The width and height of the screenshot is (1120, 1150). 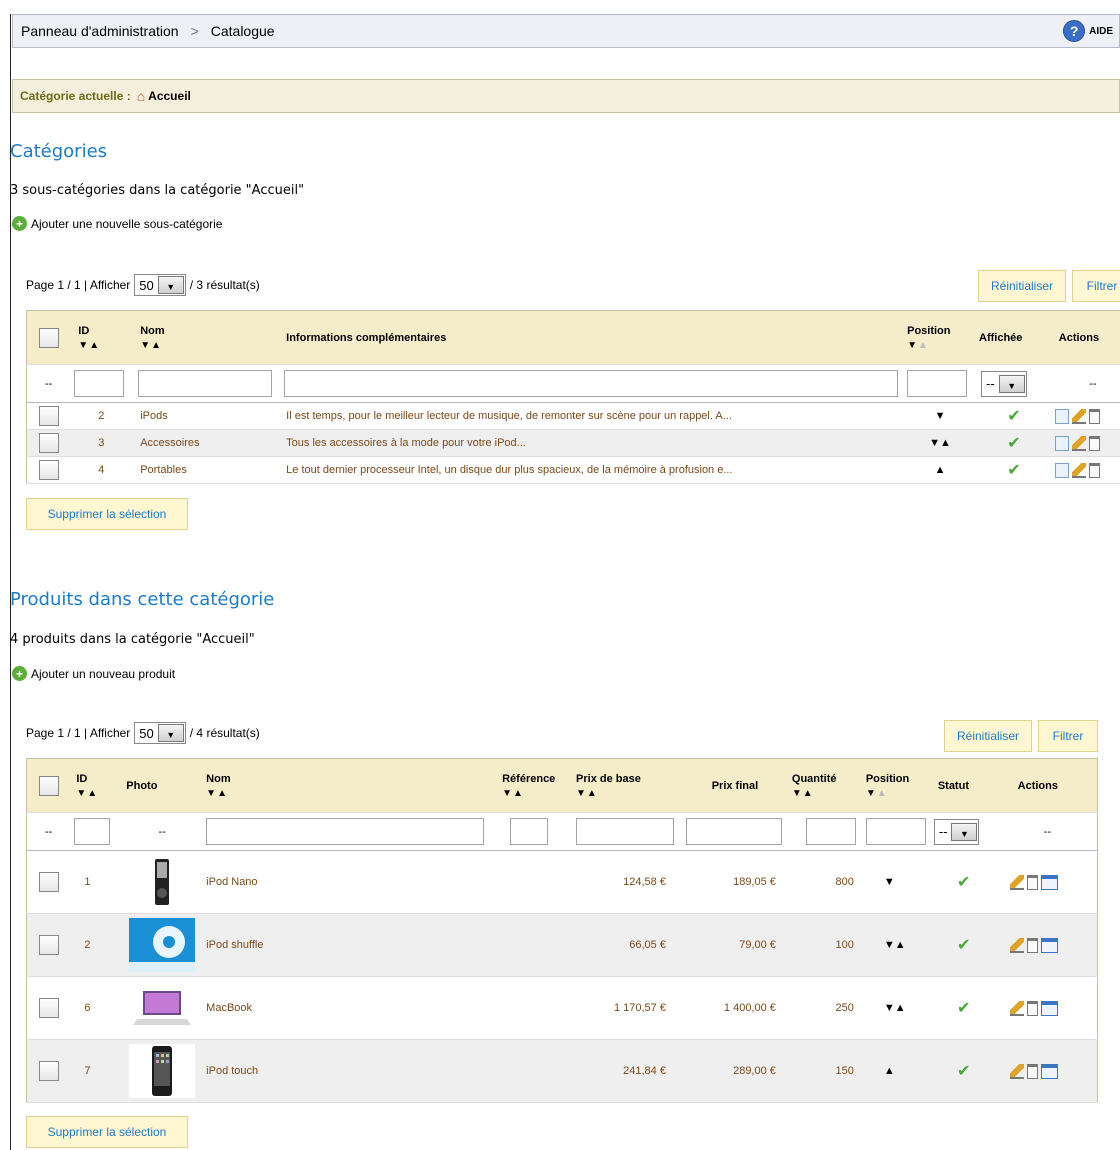 I want to click on products-filter-button: Filtrer, so click(x=1068, y=736).